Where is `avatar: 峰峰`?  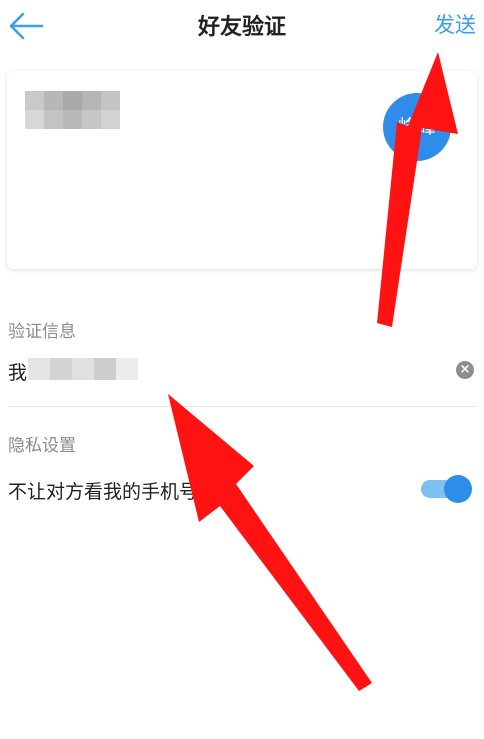 avatar: 峰峰 is located at coordinates (417, 127).